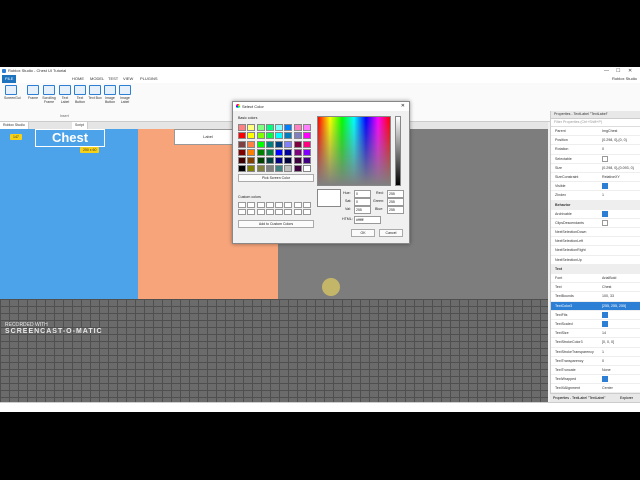  I want to click on property-row: Behavior, so click(595, 205).